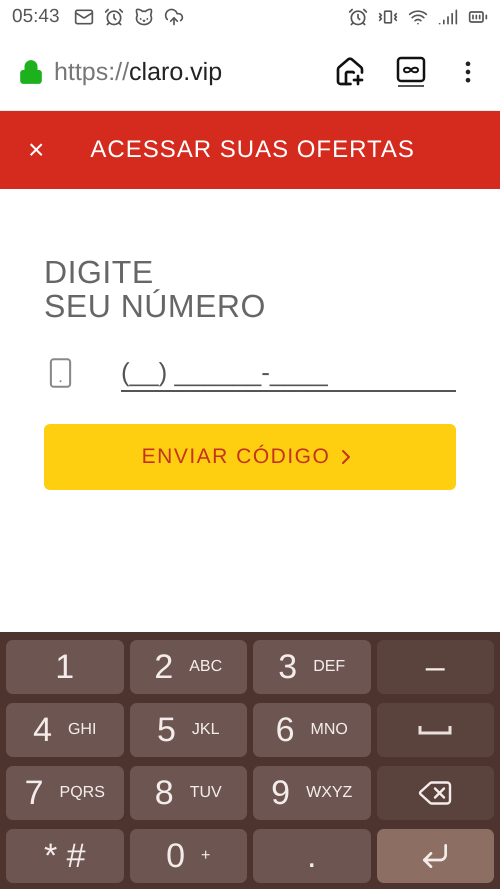 Image resolution: width=500 pixels, height=889 pixels. I want to click on key-label: 3, so click(288, 667).